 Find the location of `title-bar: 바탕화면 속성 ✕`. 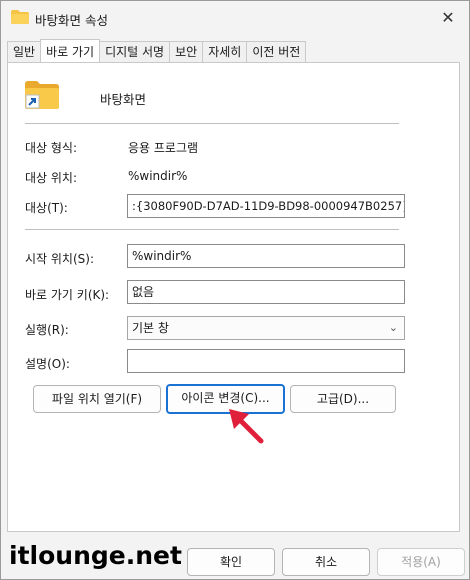

title-bar: 바탕화면 속성 ✕ is located at coordinates (235, 18).